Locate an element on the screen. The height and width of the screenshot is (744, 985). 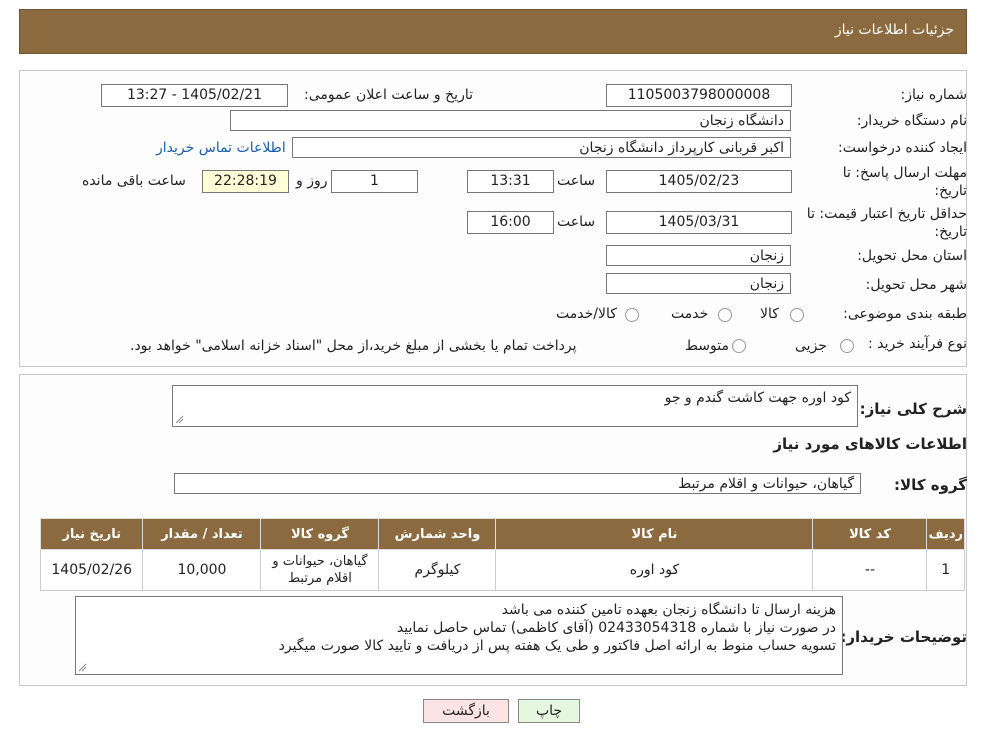
cell-group: گیاهان، حیوانات و اقلام مرتبط is located at coordinates (320, 570).